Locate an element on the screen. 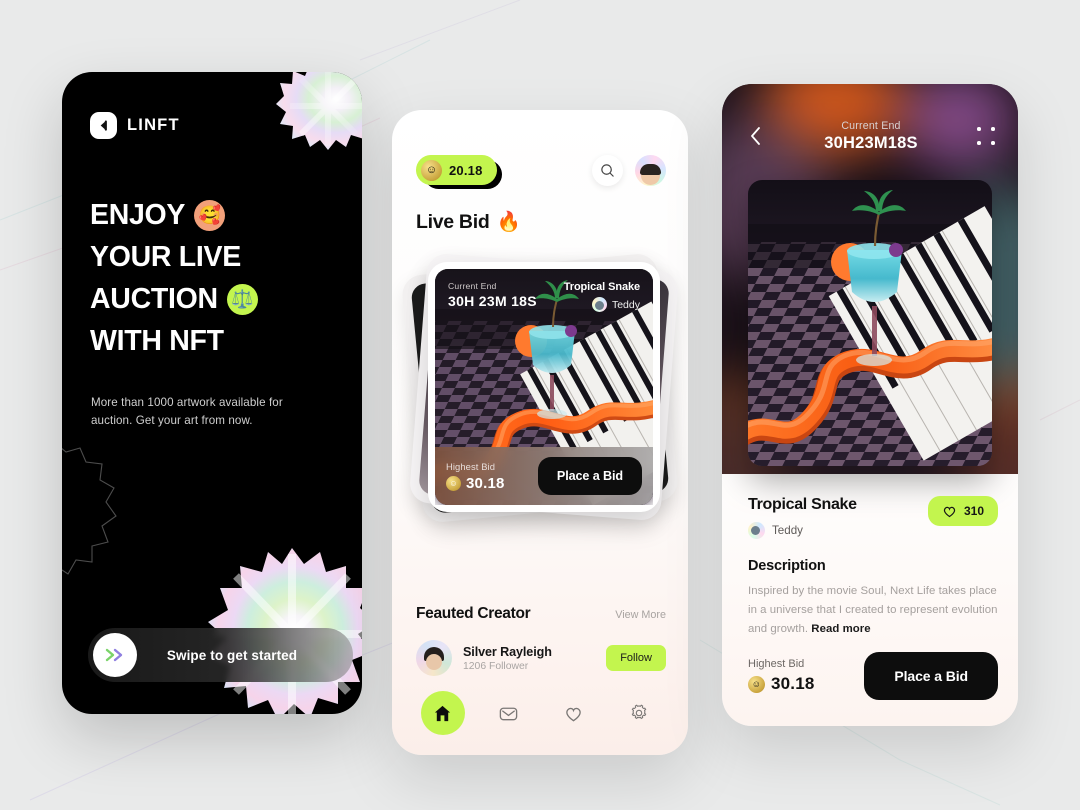 The image size is (1080, 810). swipe-to-get-started-button: Swipe to get started is located at coordinates (220, 655).